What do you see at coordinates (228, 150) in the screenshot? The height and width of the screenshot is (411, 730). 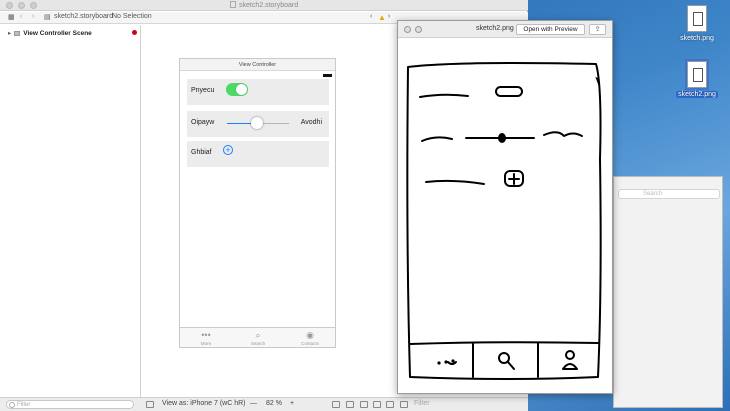 I see `add-icon: +` at bounding box center [228, 150].